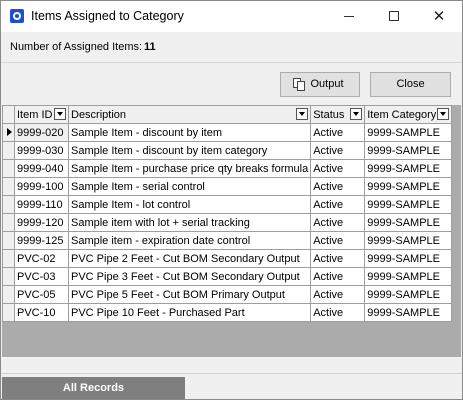 This screenshot has width=463, height=400. I want to click on maximize-button, so click(394, 16).